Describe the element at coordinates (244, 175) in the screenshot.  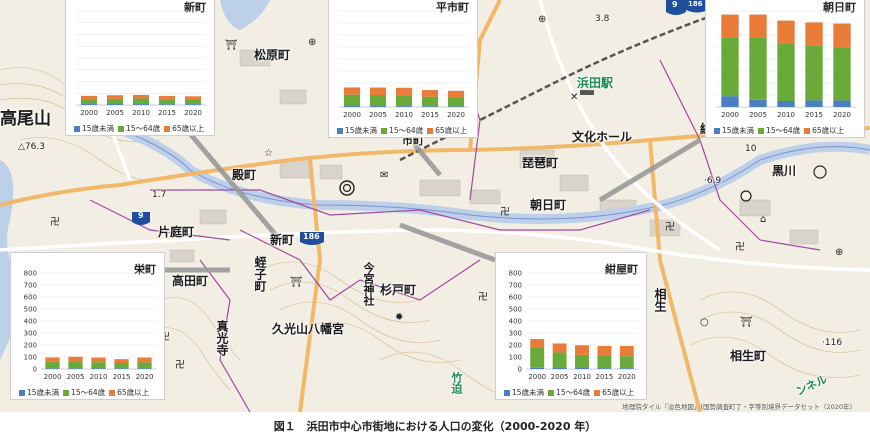
I see `map-label-tonomachi: 殿町` at that location.